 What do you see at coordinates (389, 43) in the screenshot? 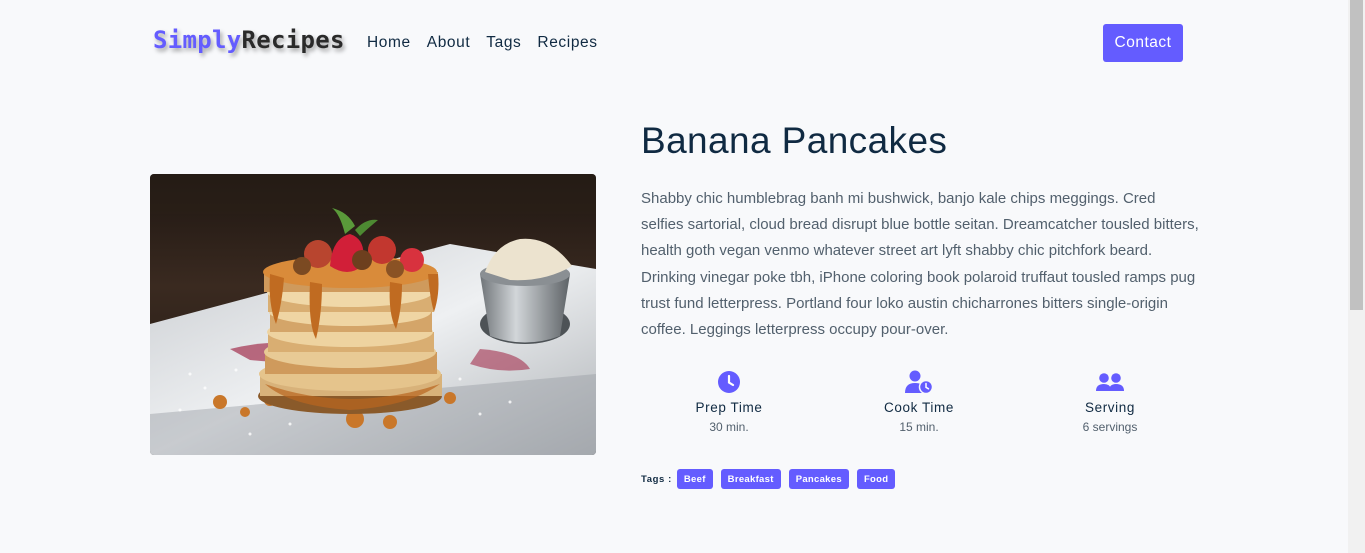
I see `nav-link-home: Home` at bounding box center [389, 43].